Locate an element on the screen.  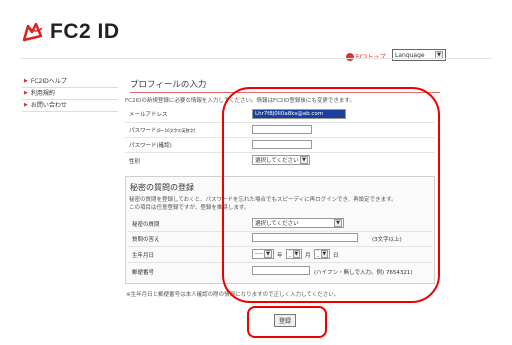
sidebar-item-terms: ▶ 利用規約 is located at coordinates (70, 94).